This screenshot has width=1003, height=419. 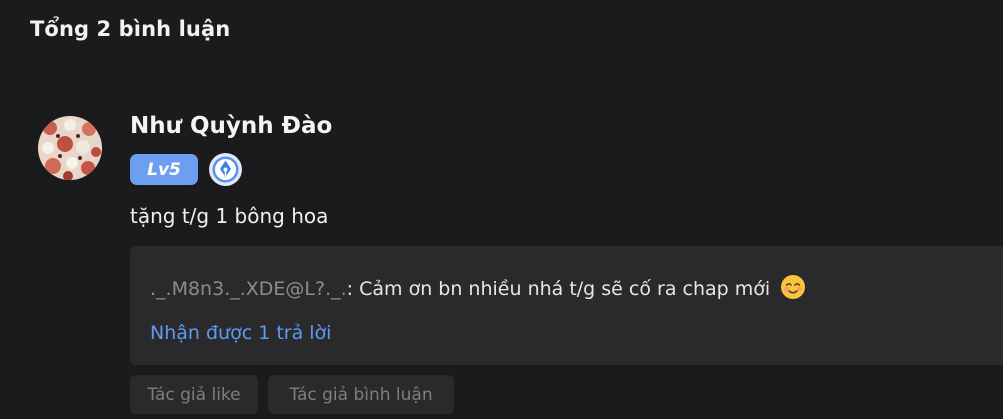 What do you see at coordinates (225, 169) in the screenshot?
I see `pen-nib-badge-icon` at bounding box center [225, 169].